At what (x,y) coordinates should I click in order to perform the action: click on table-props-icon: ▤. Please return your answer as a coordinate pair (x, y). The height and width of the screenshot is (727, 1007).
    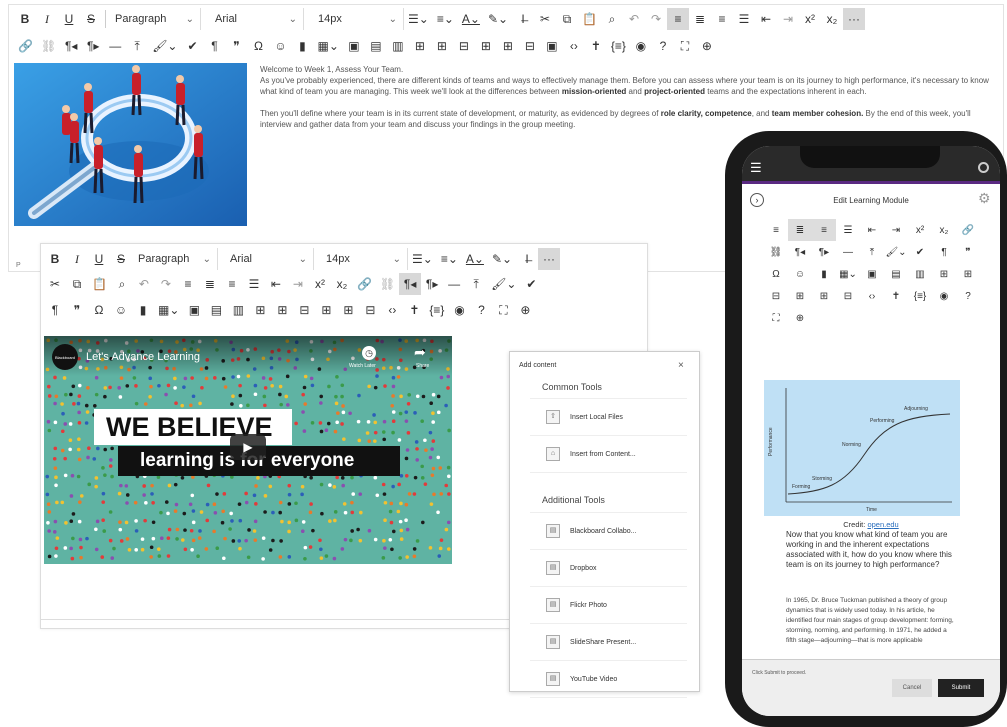
    Looking at the image, I should click on (376, 46).